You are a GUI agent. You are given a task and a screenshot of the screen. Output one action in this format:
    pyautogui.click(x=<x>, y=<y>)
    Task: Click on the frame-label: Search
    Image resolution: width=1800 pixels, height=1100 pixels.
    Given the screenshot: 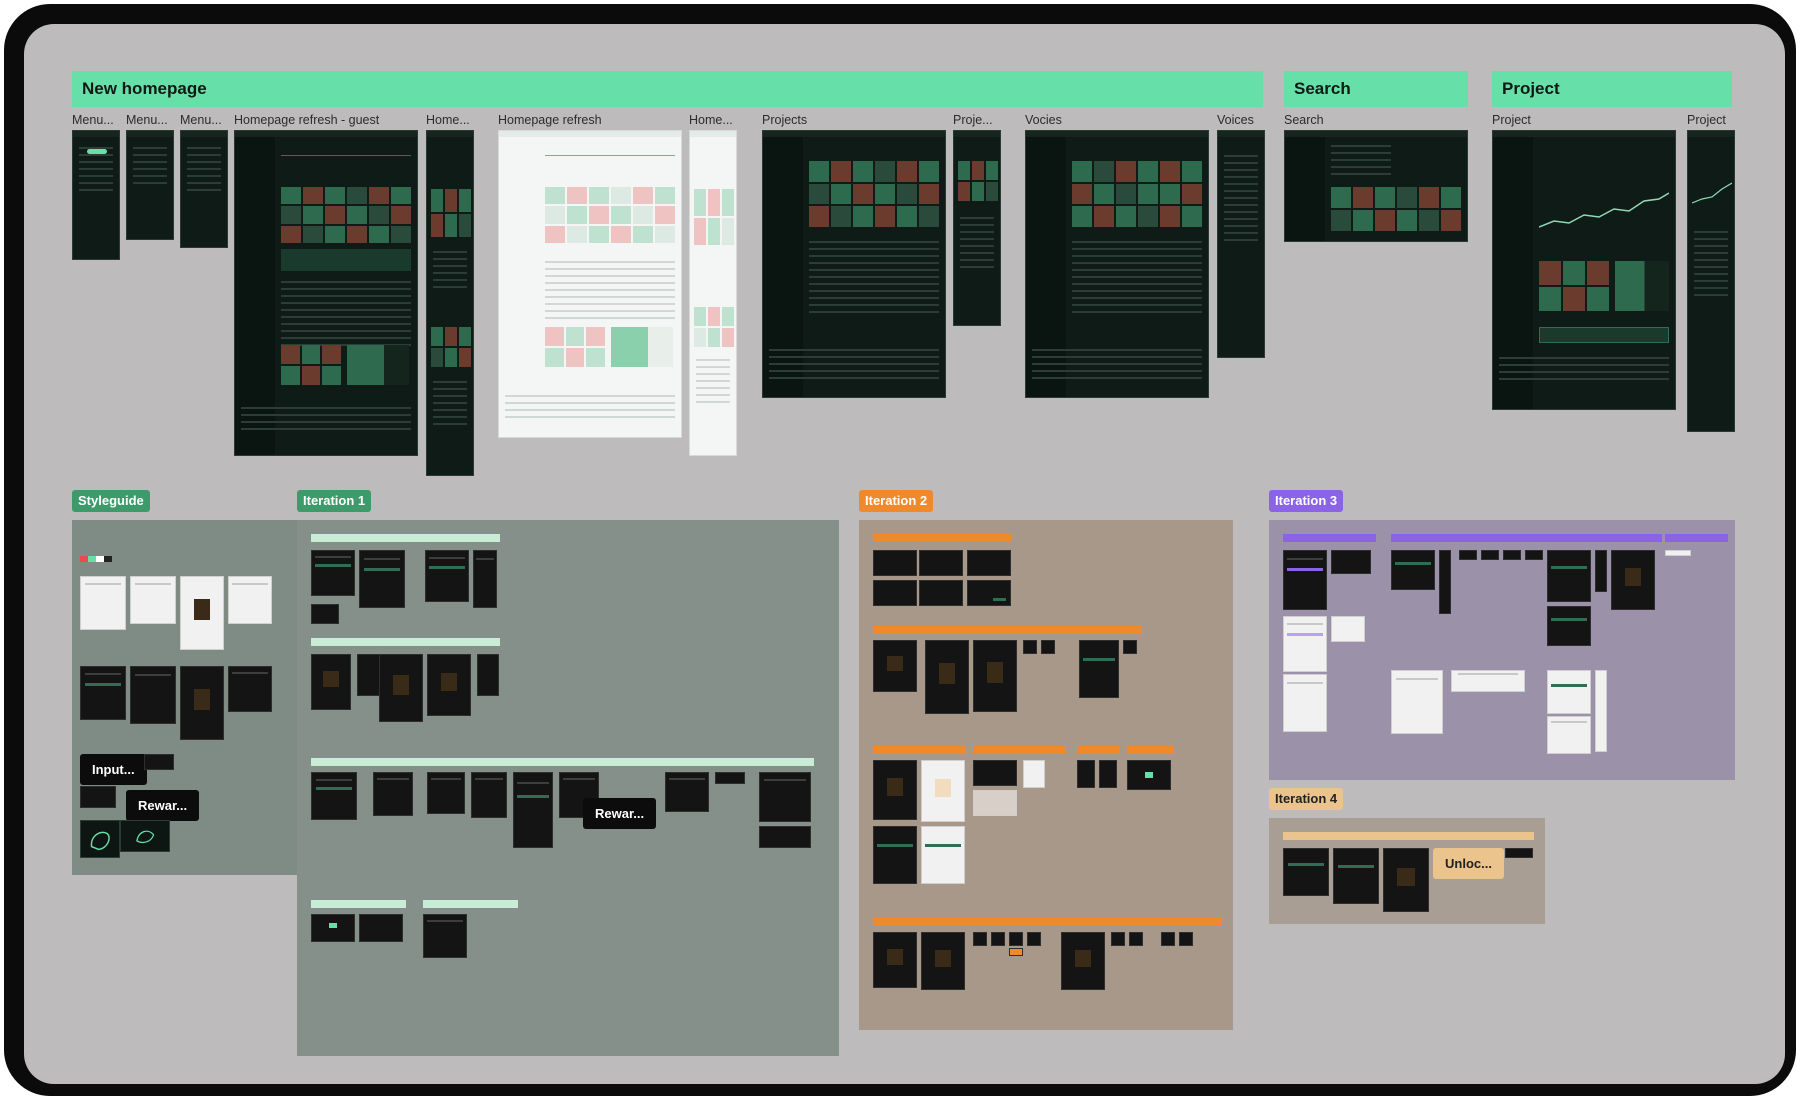 What is the action you would take?
    pyautogui.click(x=1304, y=120)
    